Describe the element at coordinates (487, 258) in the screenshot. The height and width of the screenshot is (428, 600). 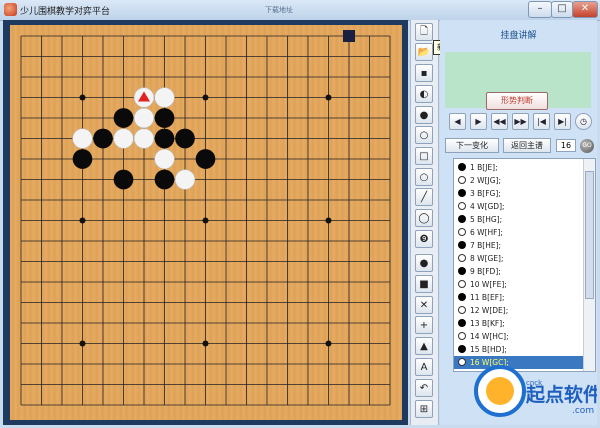
I see `move-label: 8 W[GE];` at that location.